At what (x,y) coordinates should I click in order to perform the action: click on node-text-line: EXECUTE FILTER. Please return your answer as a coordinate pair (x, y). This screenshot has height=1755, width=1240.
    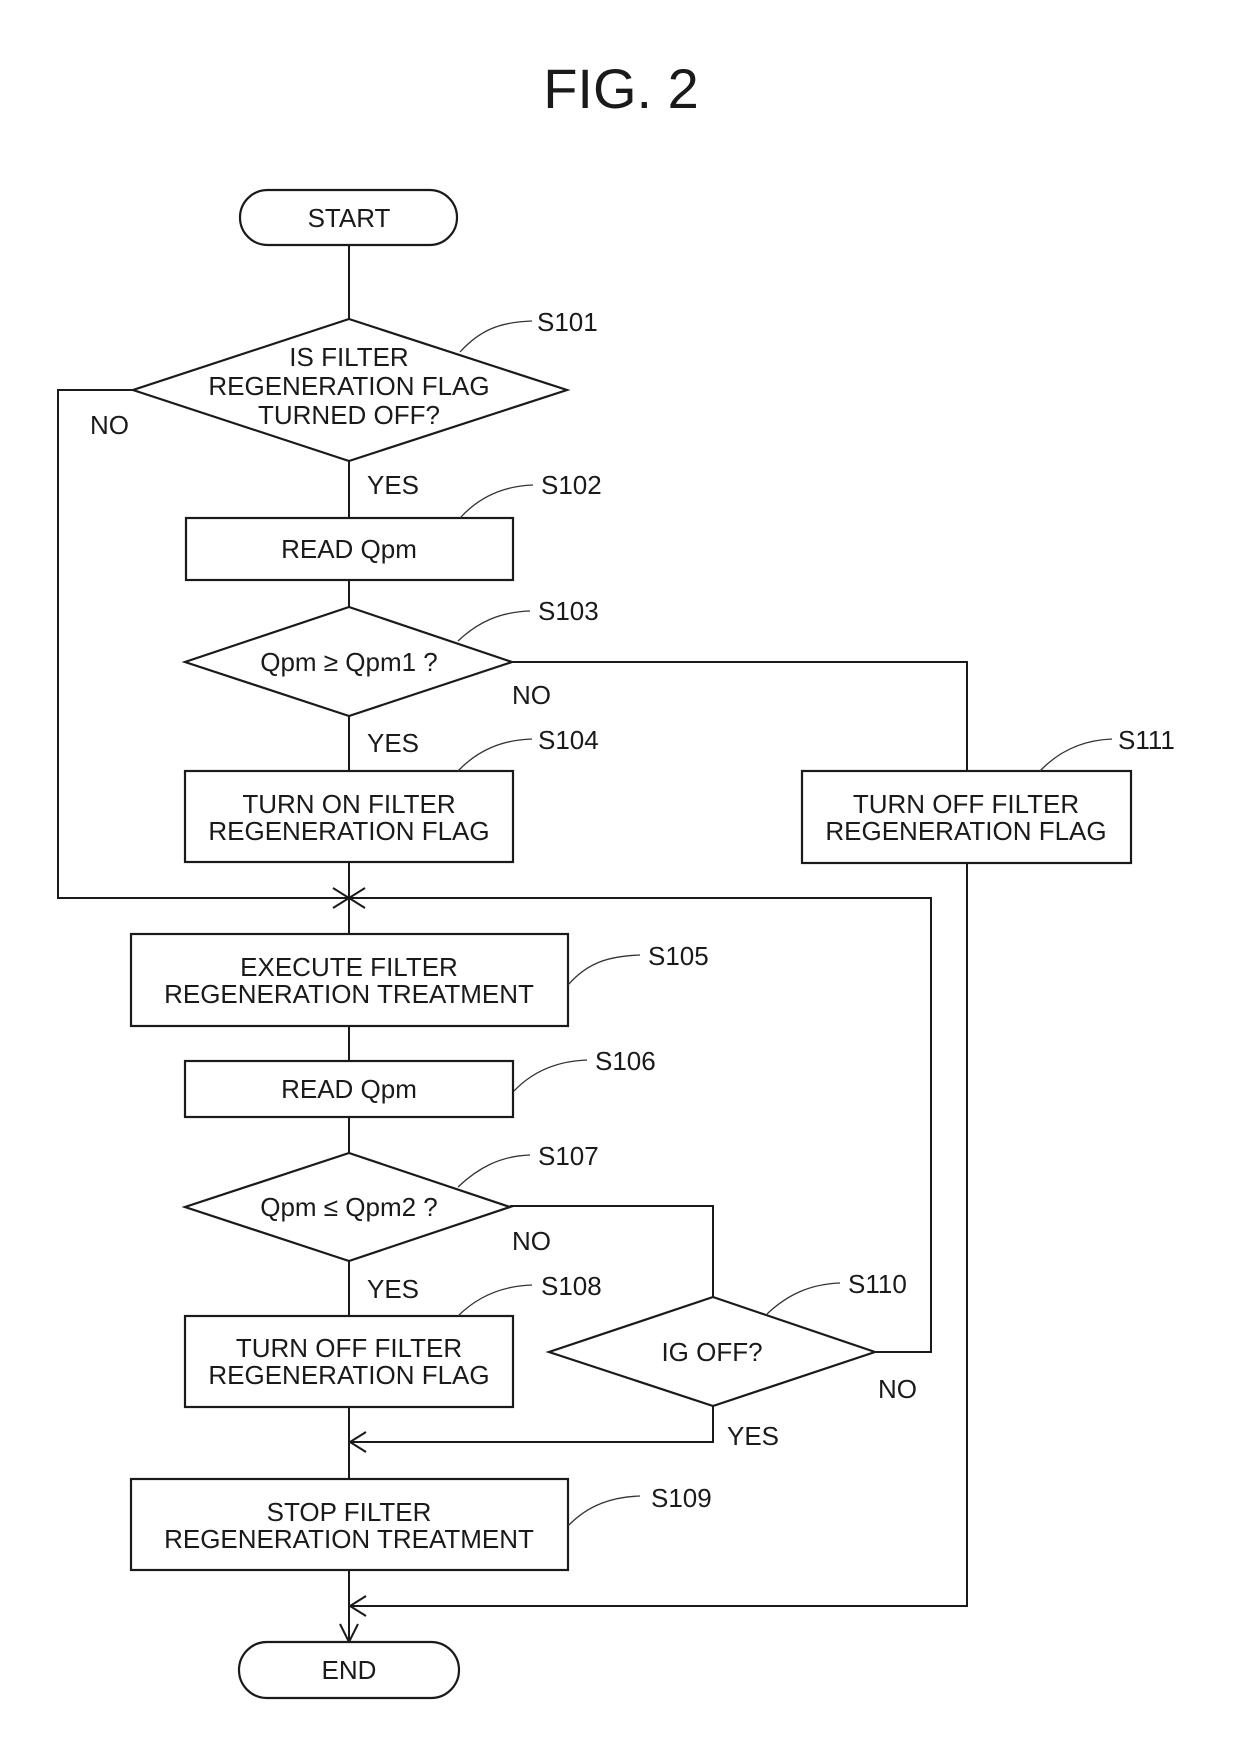
    Looking at the image, I should click on (349, 967).